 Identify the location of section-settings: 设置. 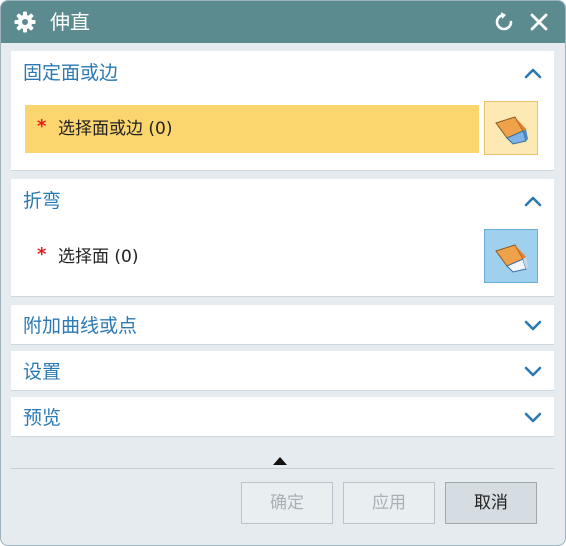
(282, 371).